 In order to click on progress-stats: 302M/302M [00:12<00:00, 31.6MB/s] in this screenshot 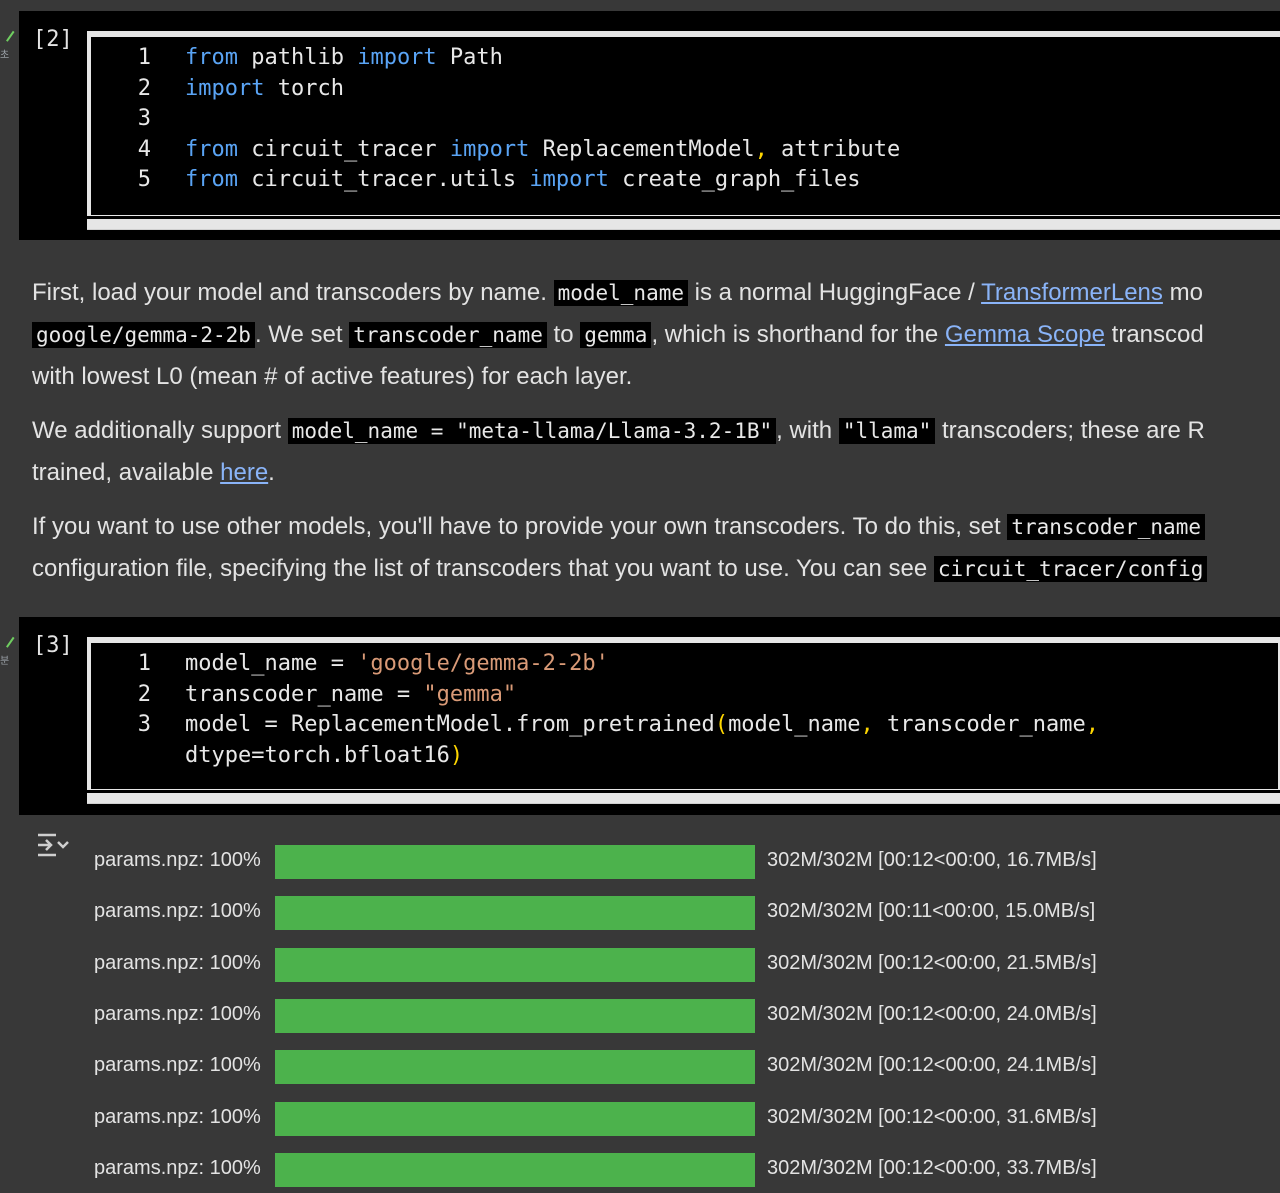, I will do `click(932, 1116)`.